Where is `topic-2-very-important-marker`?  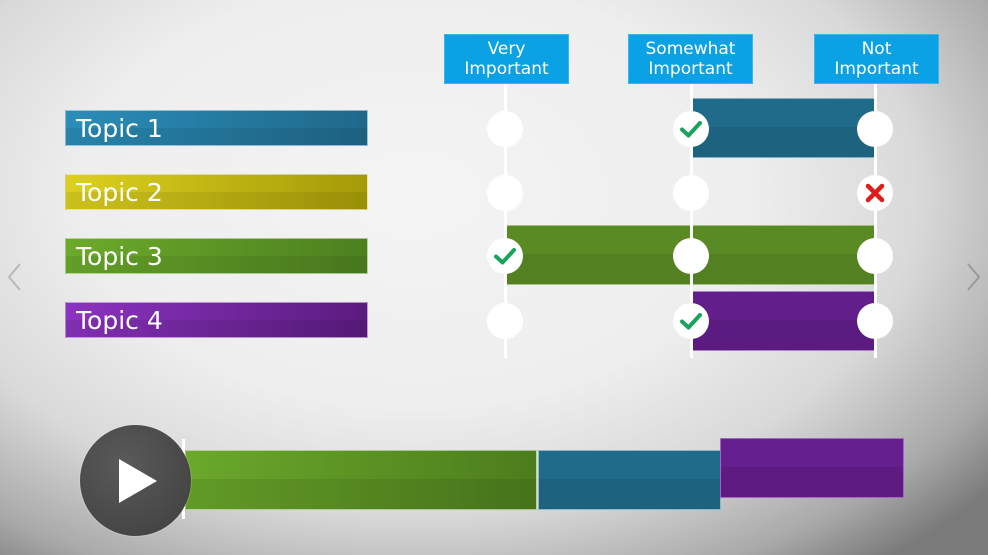 topic-2-very-important-marker is located at coordinates (505, 193).